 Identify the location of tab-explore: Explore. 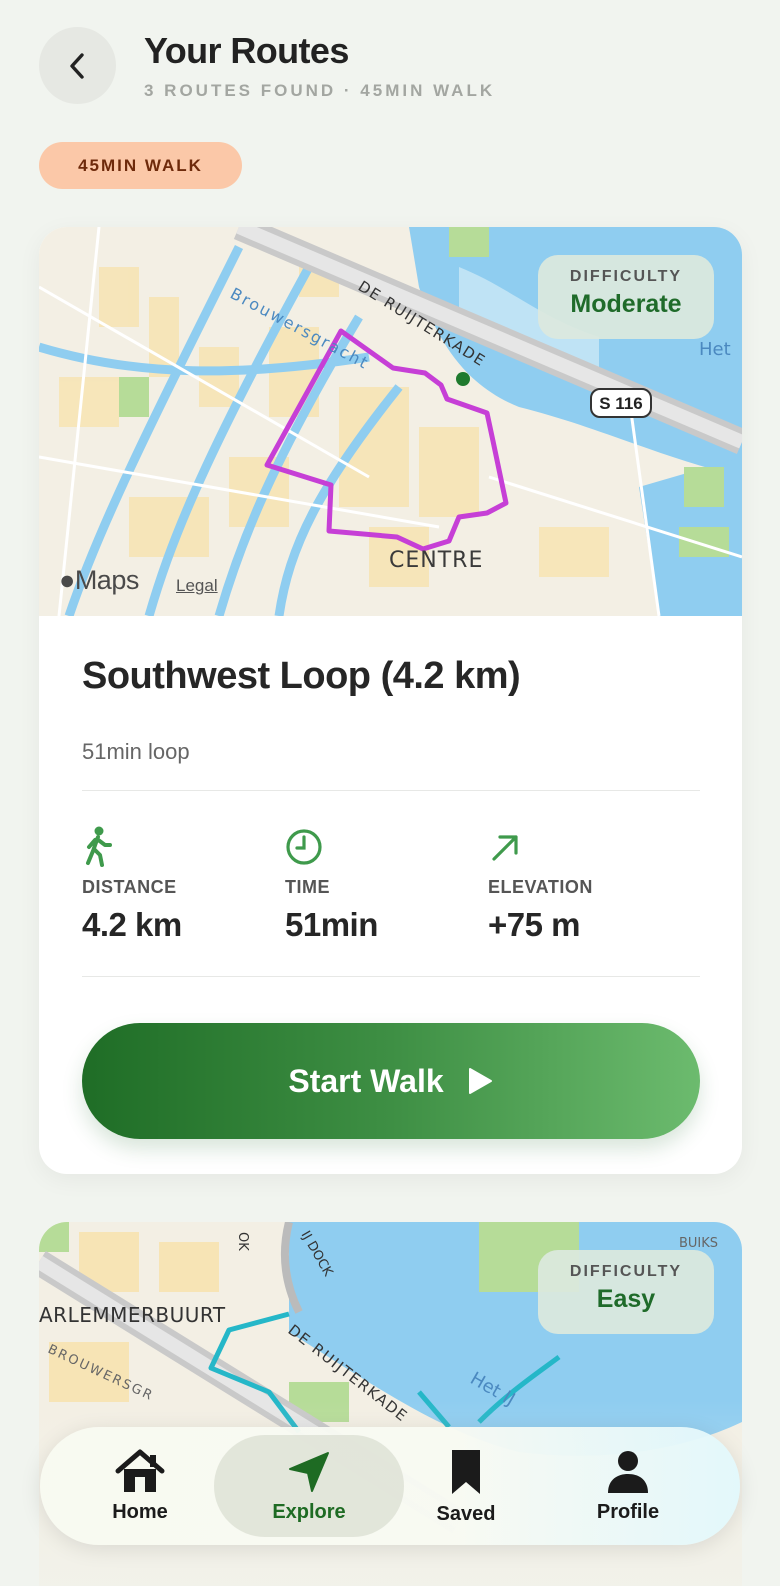
(309, 1486).